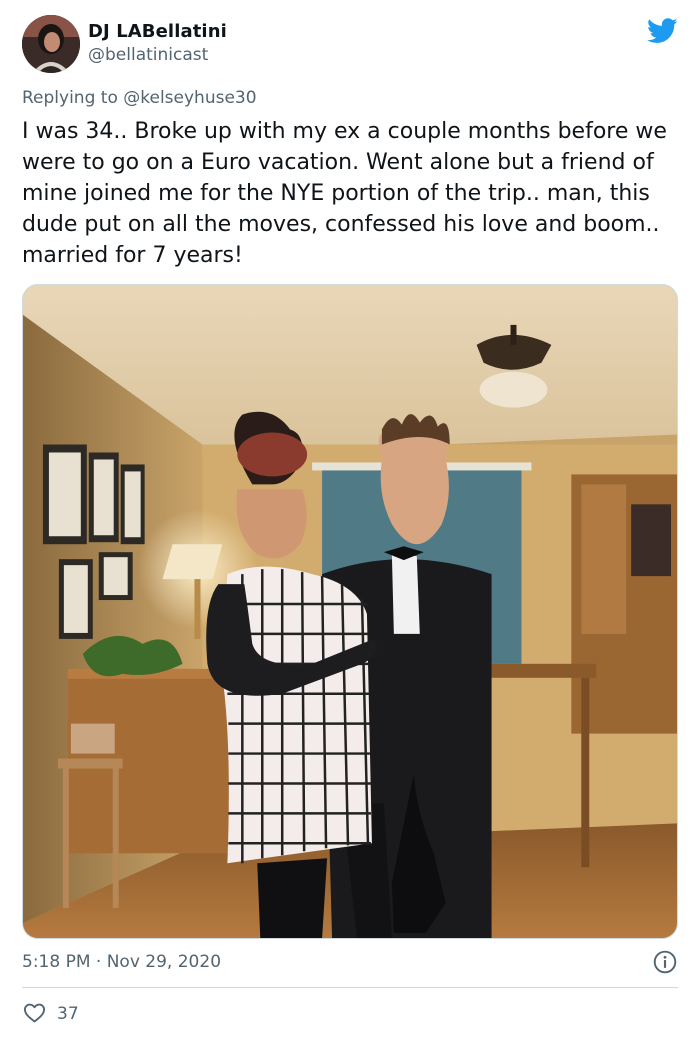 The image size is (700, 1041). I want to click on heart-icon, so click(34, 1012).